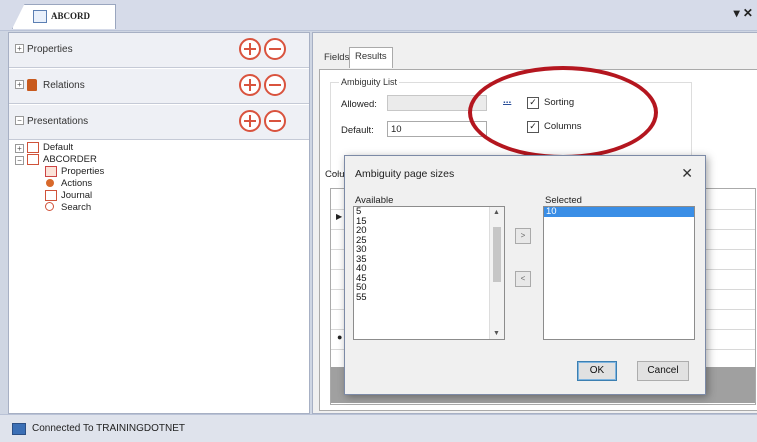 The height and width of the screenshot is (442, 757). What do you see at coordinates (563, 200) in the screenshot?
I see `selected-label: Selected` at bounding box center [563, 200].